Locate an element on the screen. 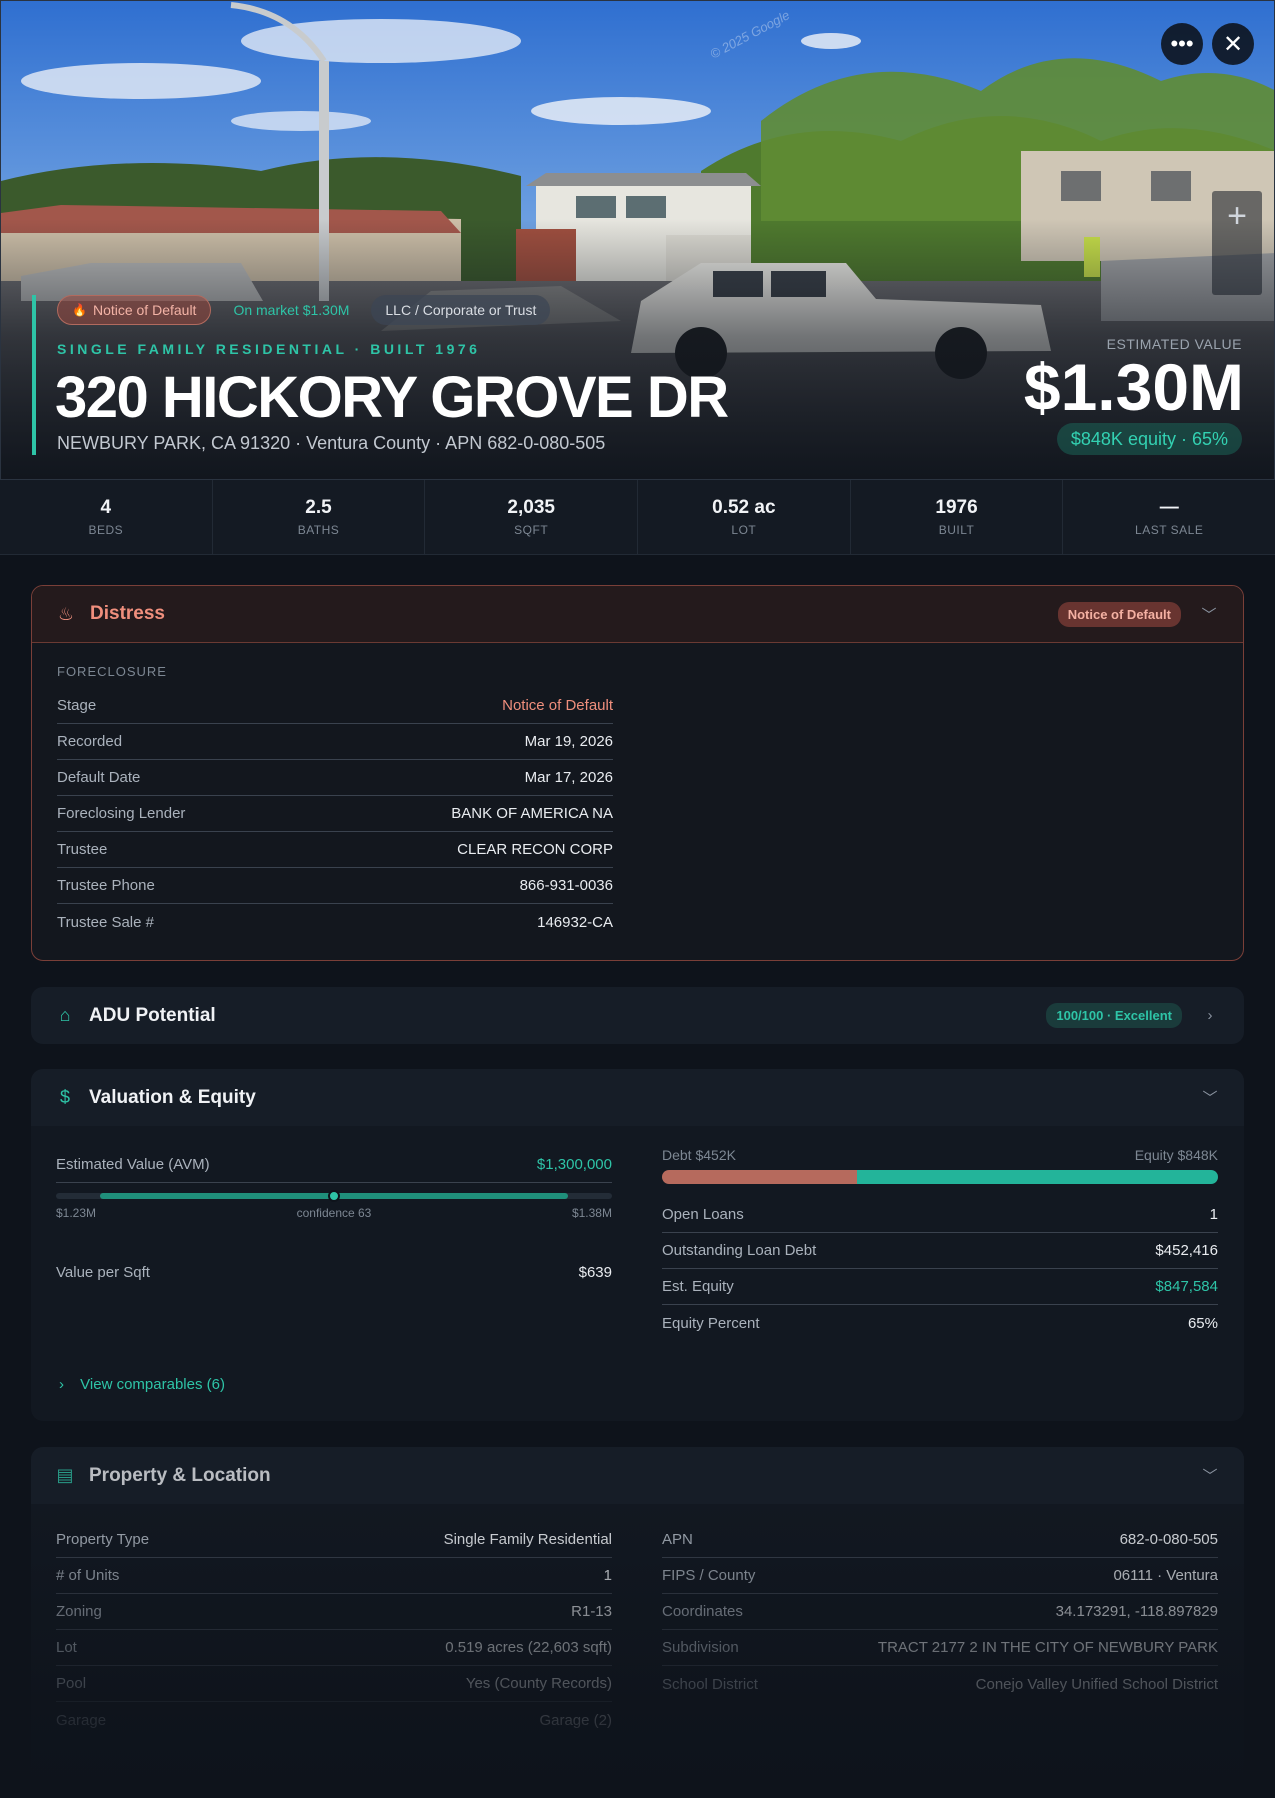 This screenshot has height=1798, width=1275. close-button: ✕ is located at coordinates (1233, 44).